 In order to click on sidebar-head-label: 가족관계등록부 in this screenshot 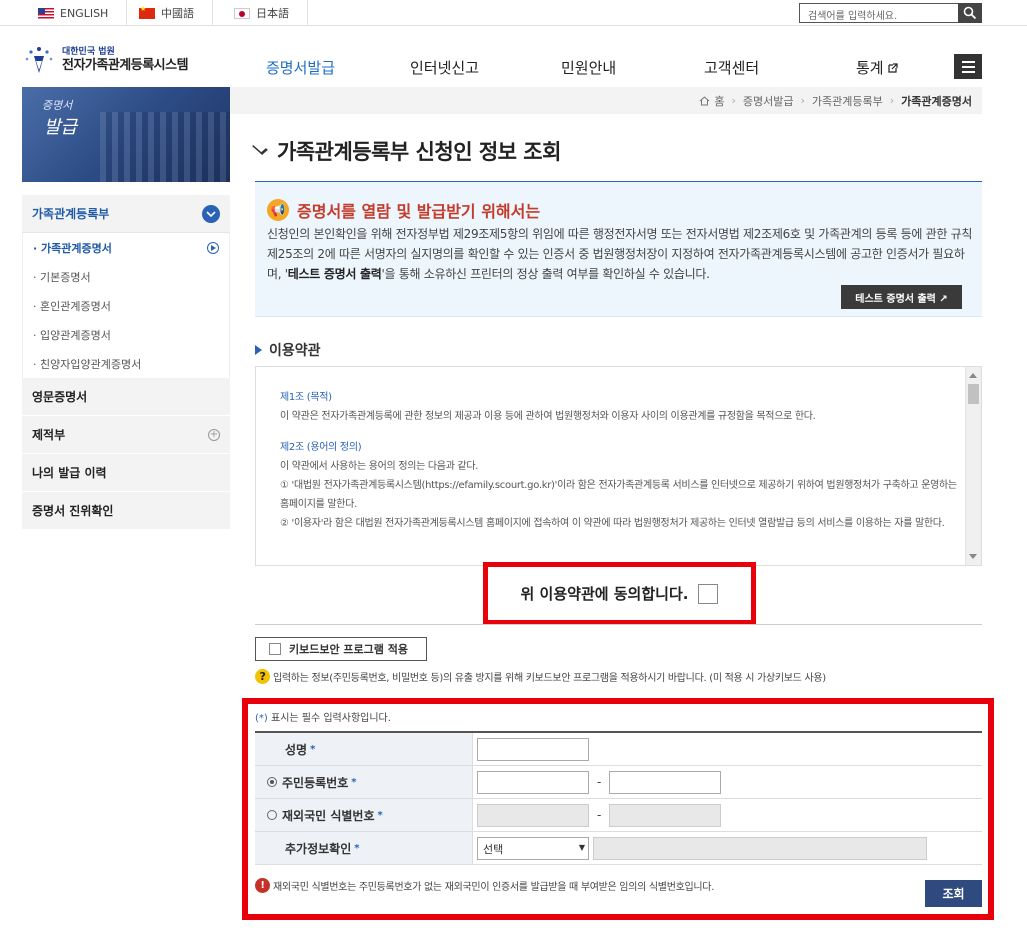, I will do `click(71, 214)`.